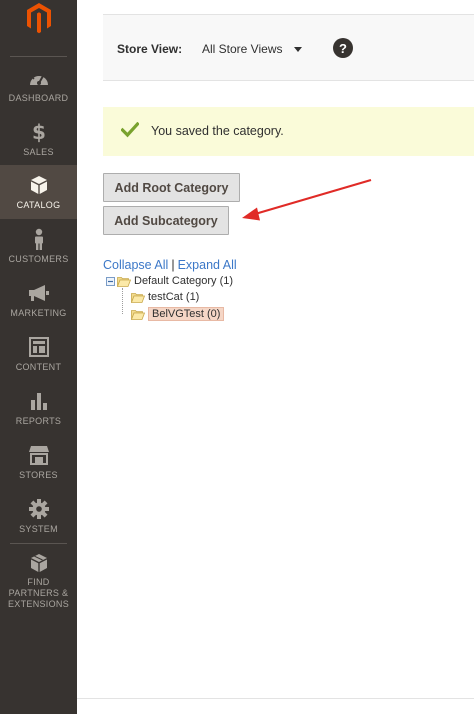  I want to click on collapse-all-link: Collapse All, so click(135, 265).